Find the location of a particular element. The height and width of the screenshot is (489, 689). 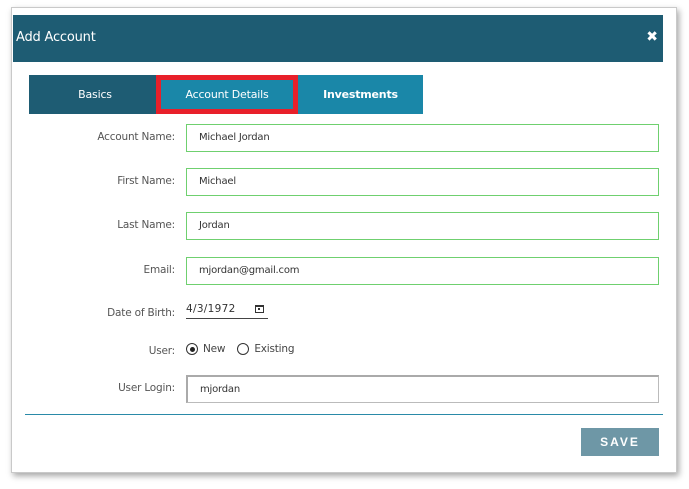

user-new-label: New is located at coordinates (214, 349).